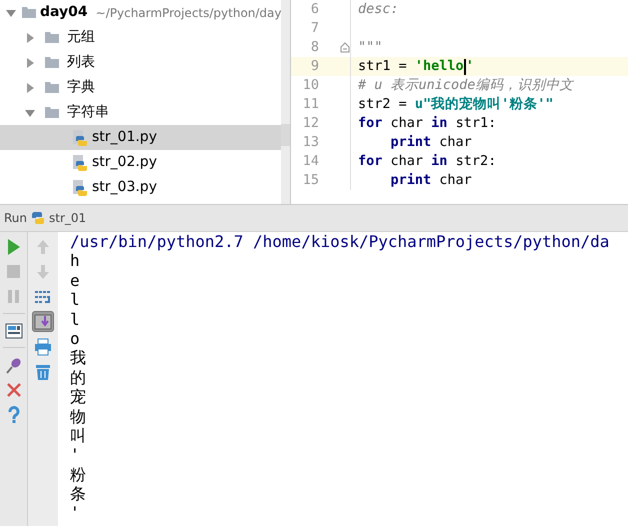  Describe the element at coordinates (78, 358) in the screenshot. I see `output-line: 我` at that location.